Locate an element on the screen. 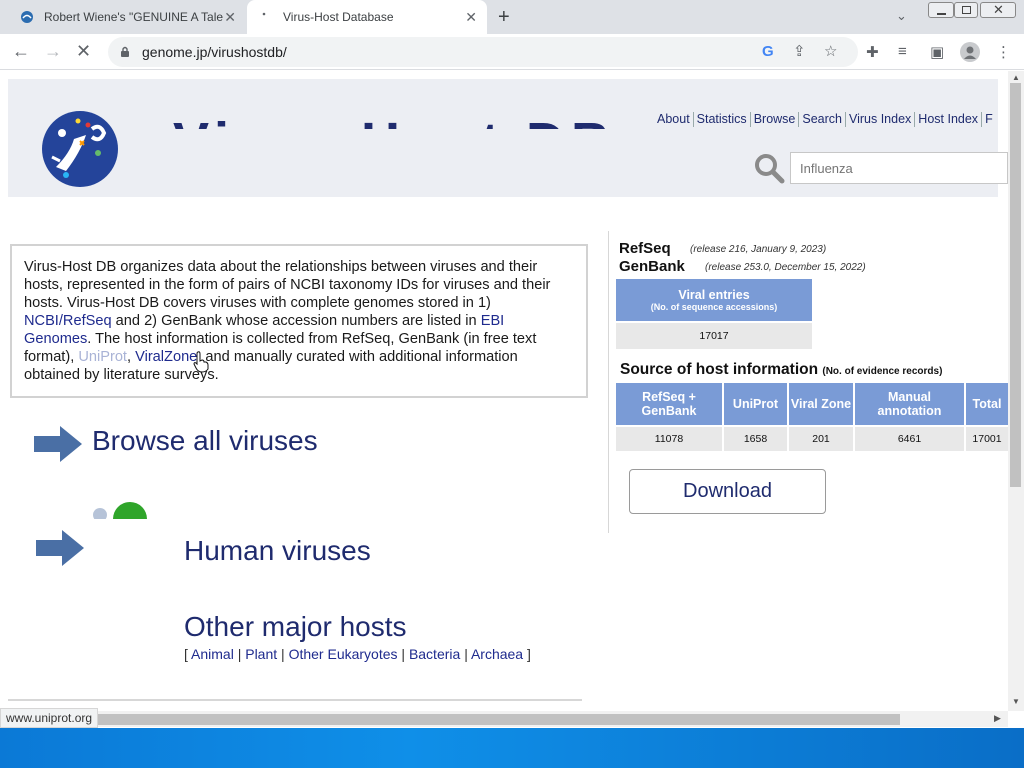 Image resolution: width=1024 pixels, height=768 pixels. site-title: Virus-Host DB is located at coordinates (394, 120).